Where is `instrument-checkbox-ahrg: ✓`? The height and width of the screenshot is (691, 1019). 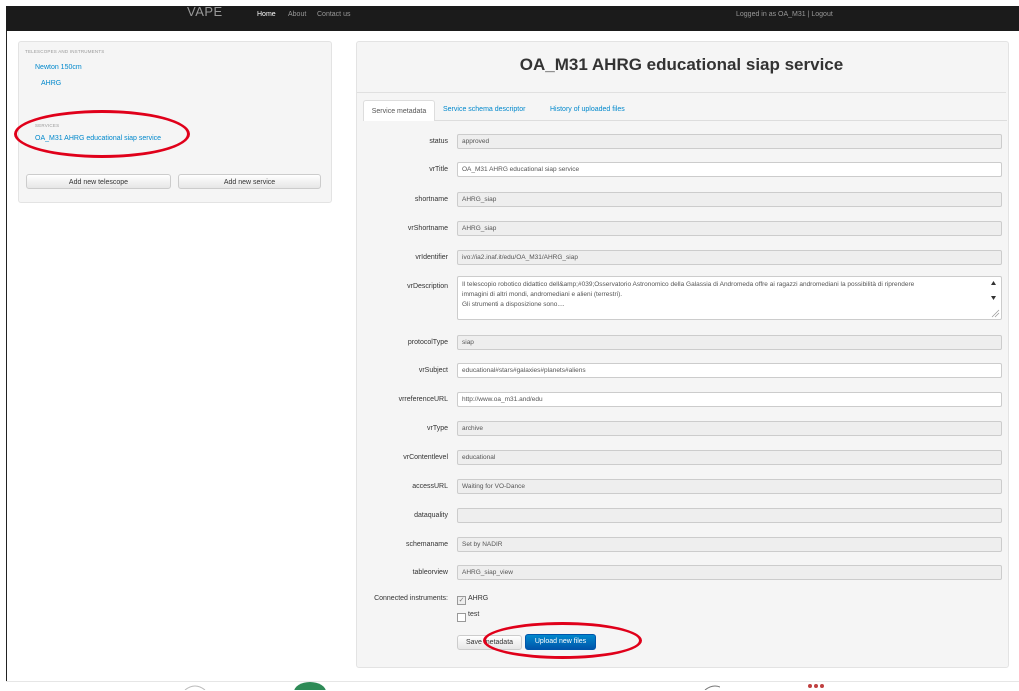
instrument-checkbox-ahrg: ✓ is located at coordinates (461, 600).